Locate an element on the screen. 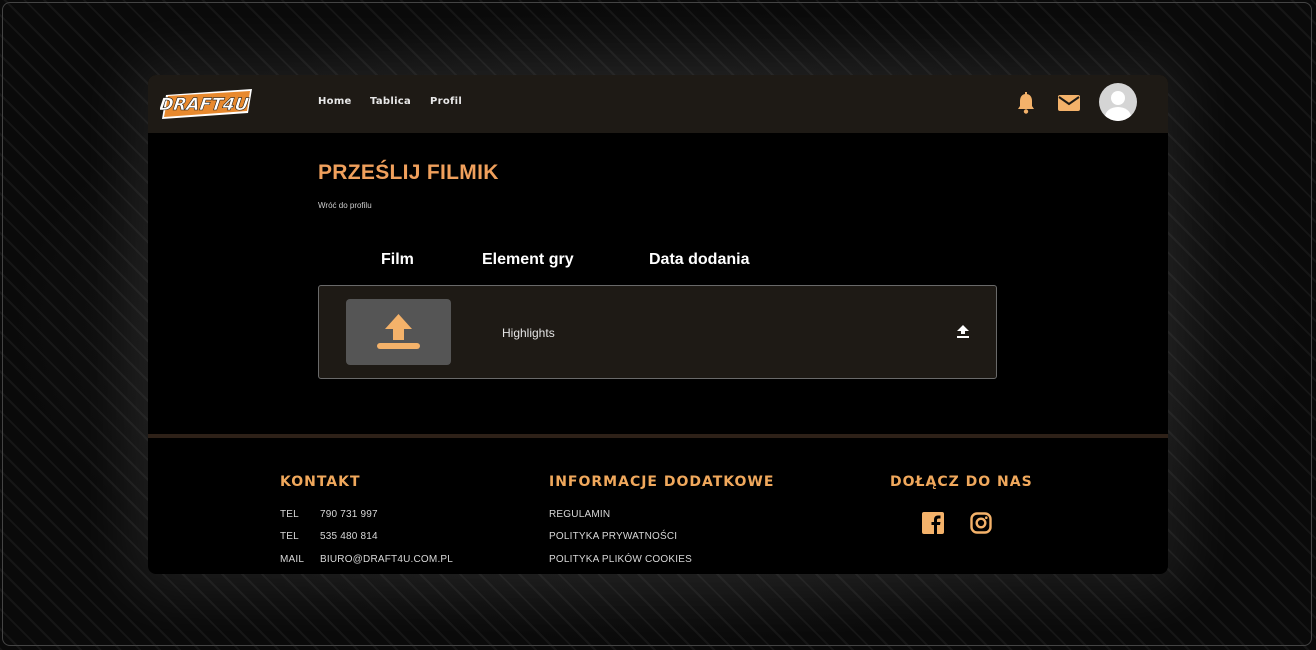 The height and width of the screenshot is (650, 1316). bell-icon is located at coordinates (1026, 103).